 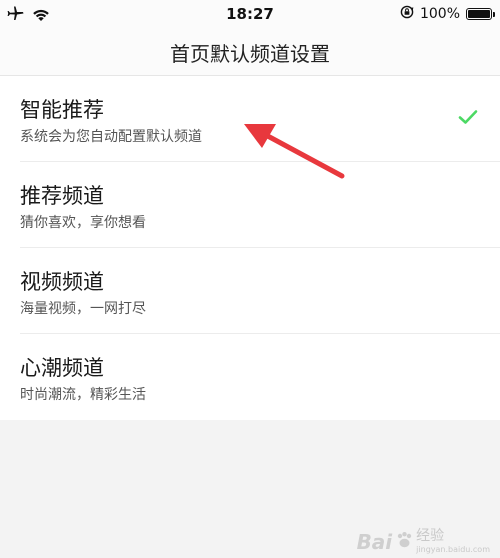 What do you see at coordinates (453, 539) in the screenshot?
I see `watermark-text: 经验 jingyan.baidu.com` at bounding box center [453, 539].